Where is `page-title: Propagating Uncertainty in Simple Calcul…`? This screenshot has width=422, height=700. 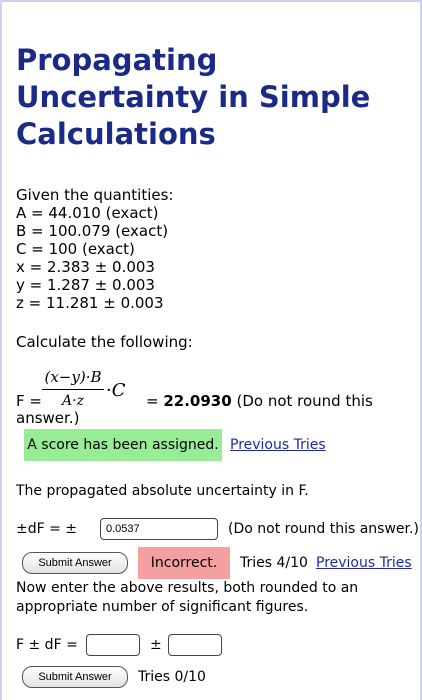 page-title: Propagating Uncertainty in Simple Calcul… is located at coordinates (193, 97).